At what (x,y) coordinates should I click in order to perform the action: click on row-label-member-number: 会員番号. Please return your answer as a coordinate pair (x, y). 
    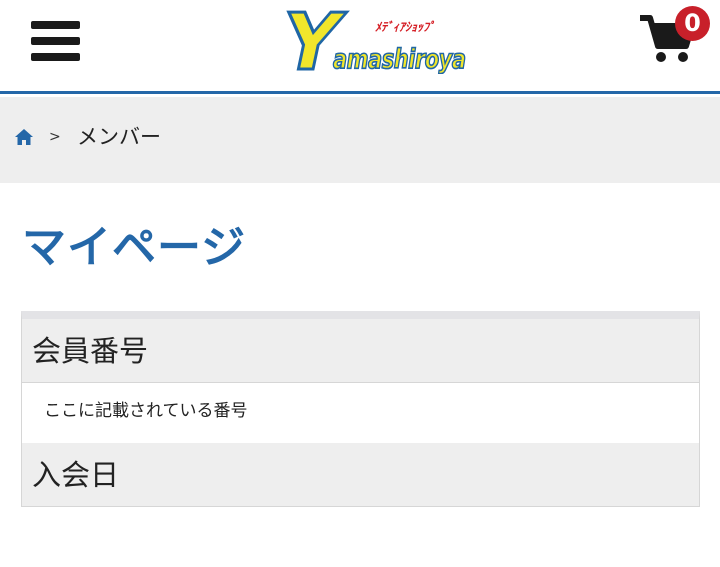
    Looking at the image, I should click on (360, 351).